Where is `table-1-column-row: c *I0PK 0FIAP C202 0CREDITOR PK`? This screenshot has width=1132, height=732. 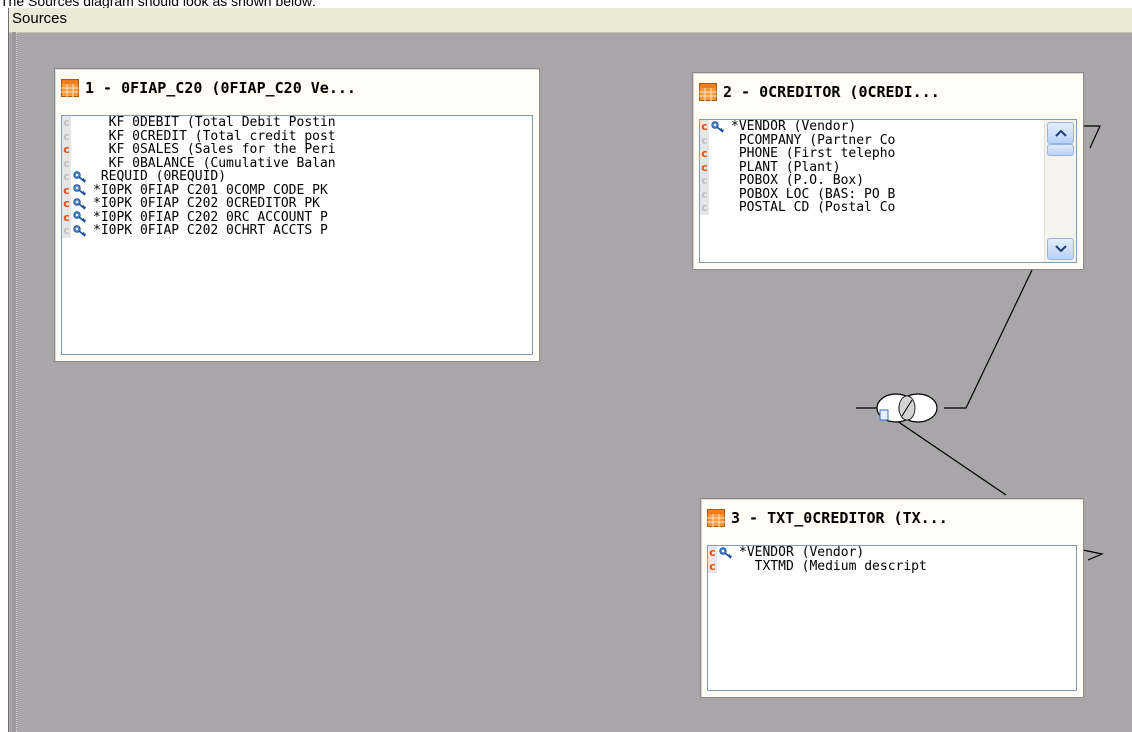
table-1-column-row: c *I0PK 0FIAP C202 0CREDITOR PK is located at coordinates (297, 204).